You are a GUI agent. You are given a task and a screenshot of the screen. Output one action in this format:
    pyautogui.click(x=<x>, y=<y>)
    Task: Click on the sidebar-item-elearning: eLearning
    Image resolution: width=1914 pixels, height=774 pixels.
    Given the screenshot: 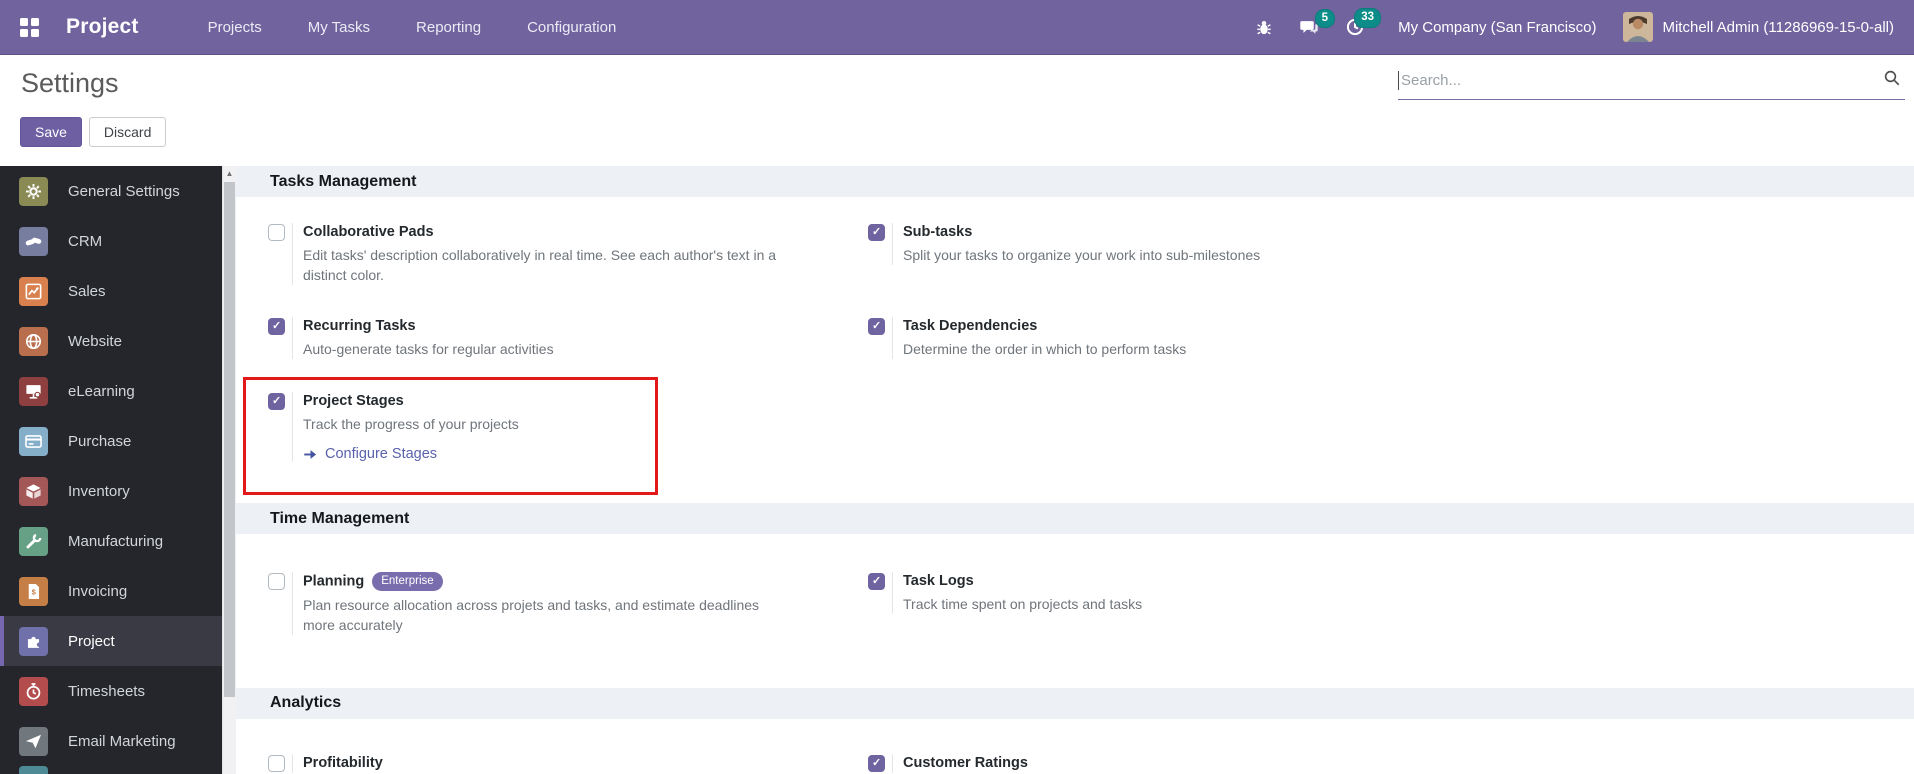 What is the action you would take?
    pyautogui.click(x=111, y=391)
    